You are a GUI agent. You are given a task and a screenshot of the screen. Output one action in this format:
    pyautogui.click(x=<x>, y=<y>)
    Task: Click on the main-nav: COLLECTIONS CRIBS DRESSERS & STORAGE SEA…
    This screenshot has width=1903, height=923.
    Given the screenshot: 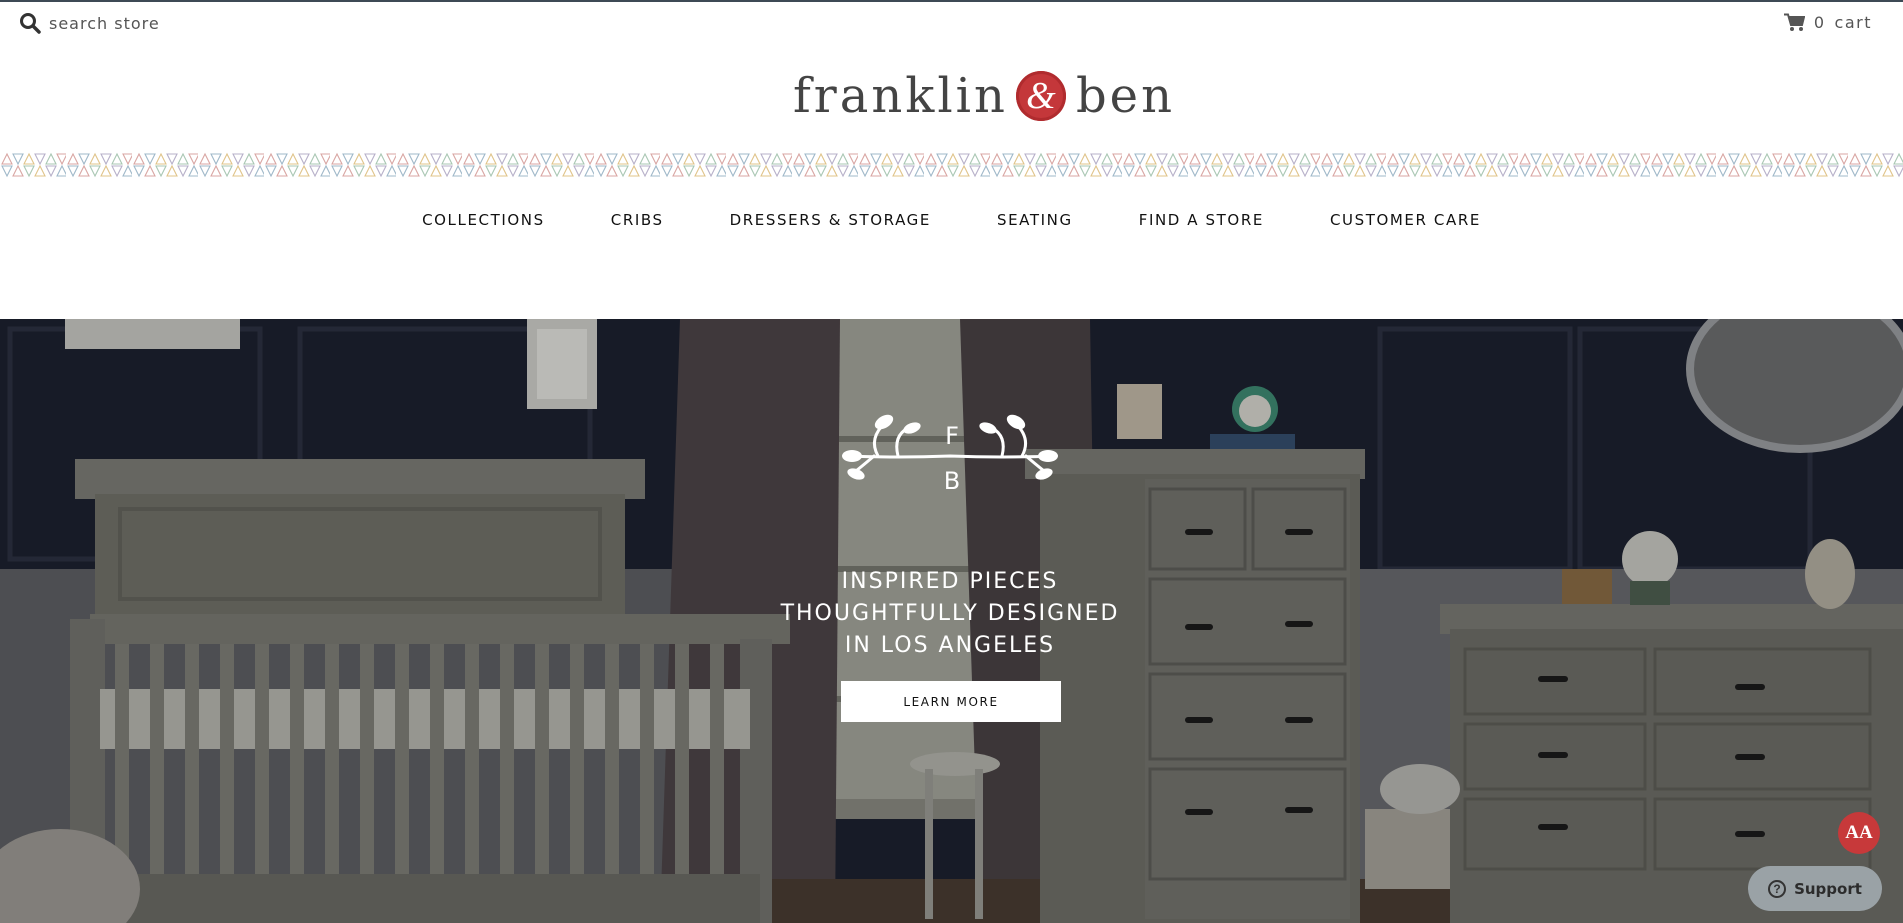 What is the action you would take?
    pyautogui.click(x=951, y=220)
    